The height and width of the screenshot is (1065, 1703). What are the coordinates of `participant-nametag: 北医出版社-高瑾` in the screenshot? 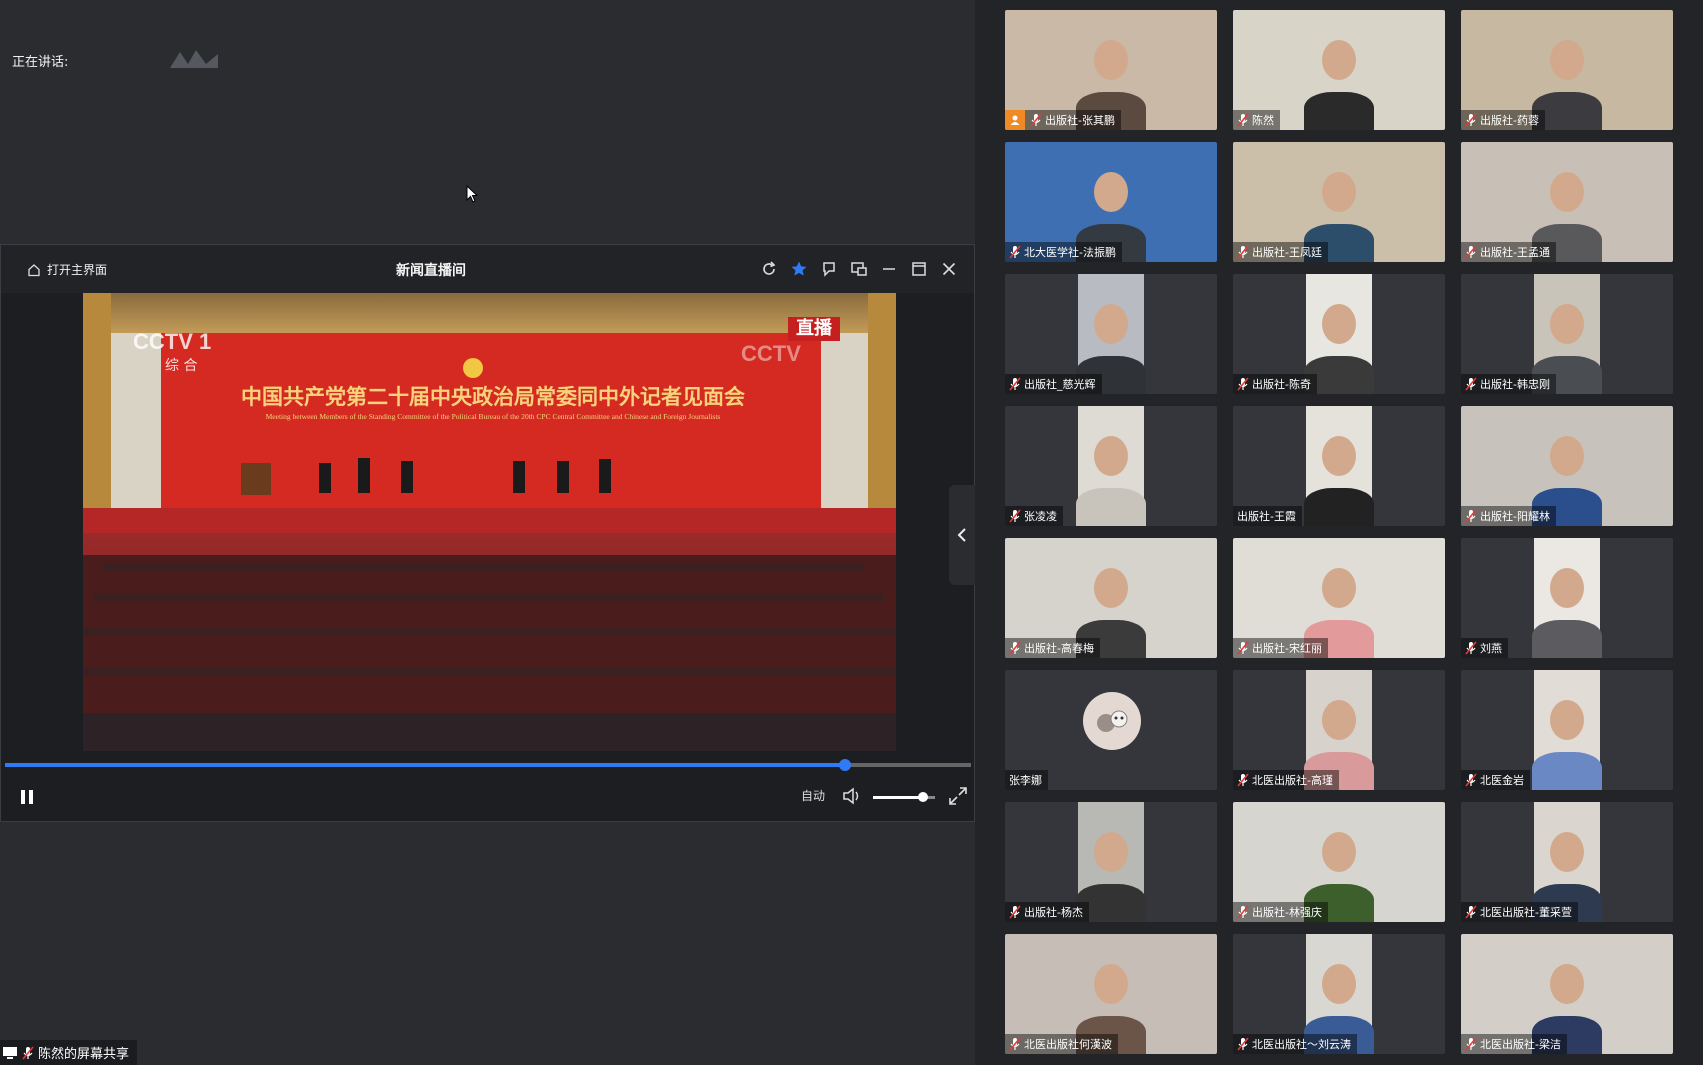 It's located at (1286, 780).